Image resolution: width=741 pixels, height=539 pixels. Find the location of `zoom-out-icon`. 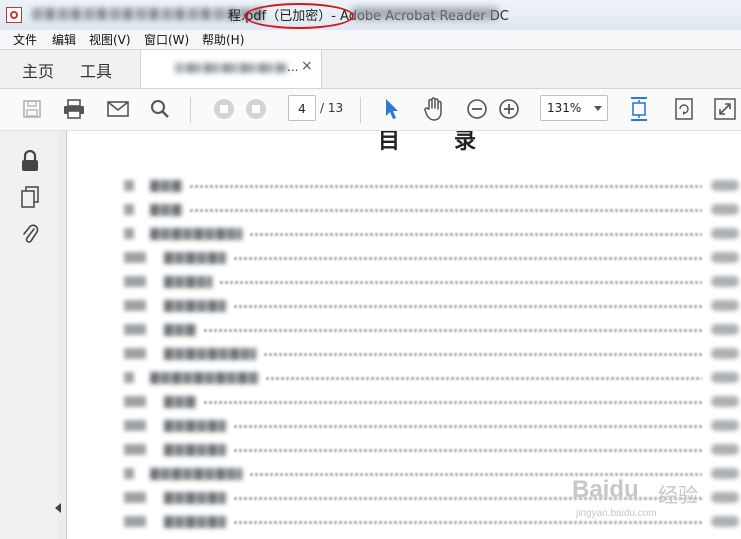

zoom-out-icon is located at coordinates (477, 109).